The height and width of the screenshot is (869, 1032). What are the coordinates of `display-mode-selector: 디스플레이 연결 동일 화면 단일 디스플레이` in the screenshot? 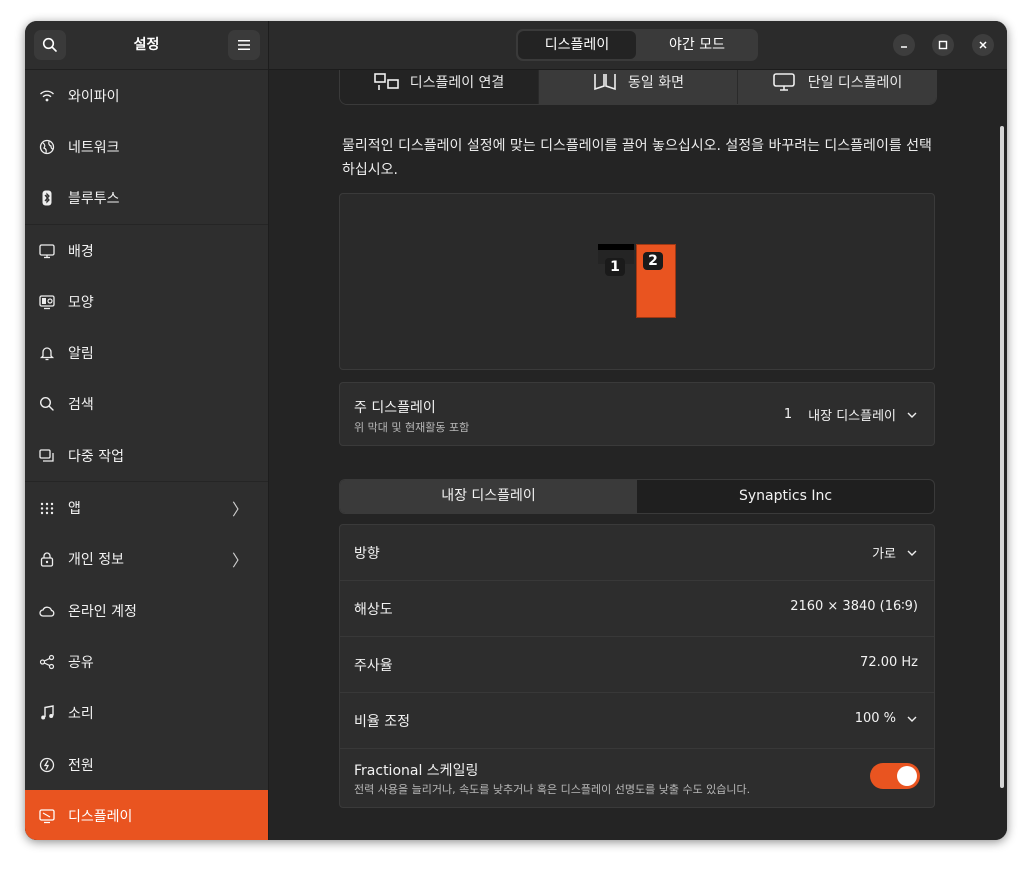 It's located at (638, 87).